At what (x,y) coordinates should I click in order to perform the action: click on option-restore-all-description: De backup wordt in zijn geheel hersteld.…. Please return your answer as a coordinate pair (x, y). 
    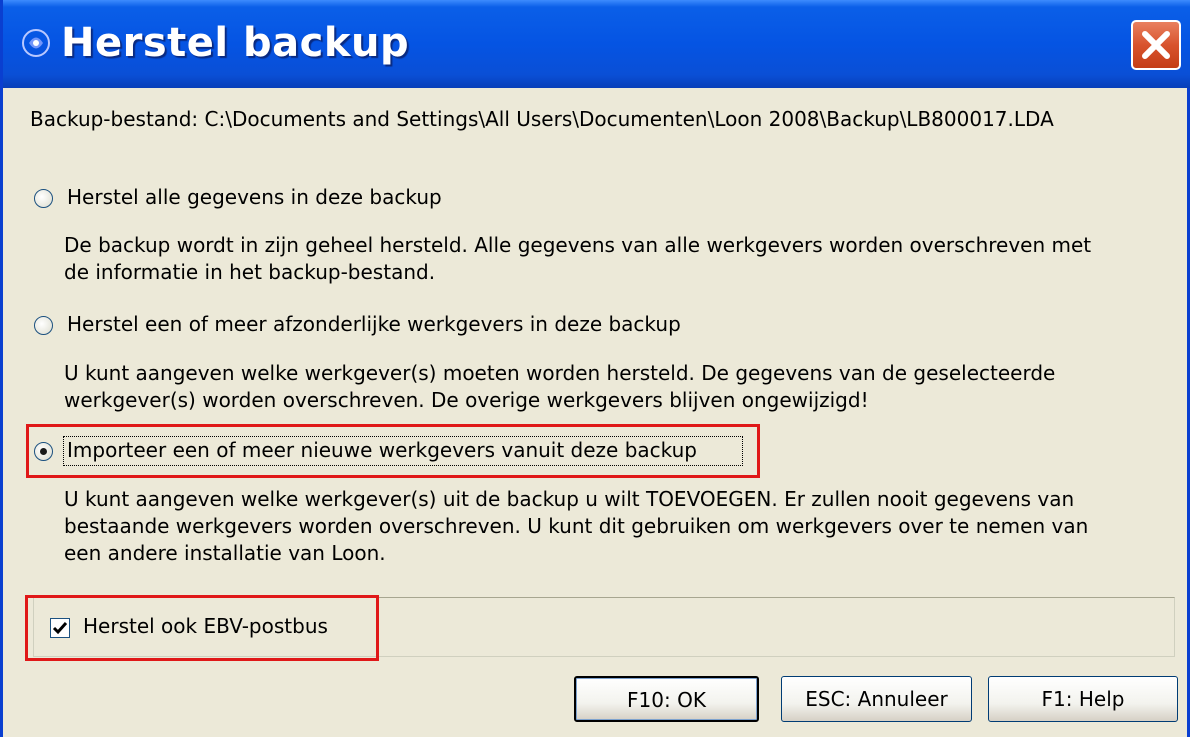
    Looking at the image, I should click on (577, 259).